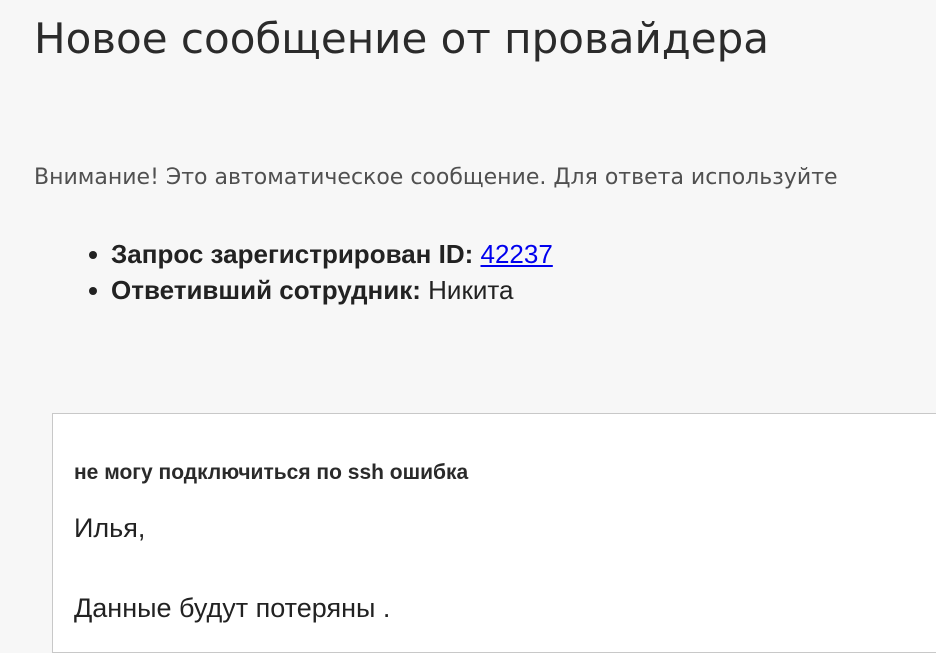 The image size is (936, 653). What do you see at coordinates (402, 38) in the screenshot?
I see `page-title: Новое сообщение от провайдера` at bounding box center [402, 38].